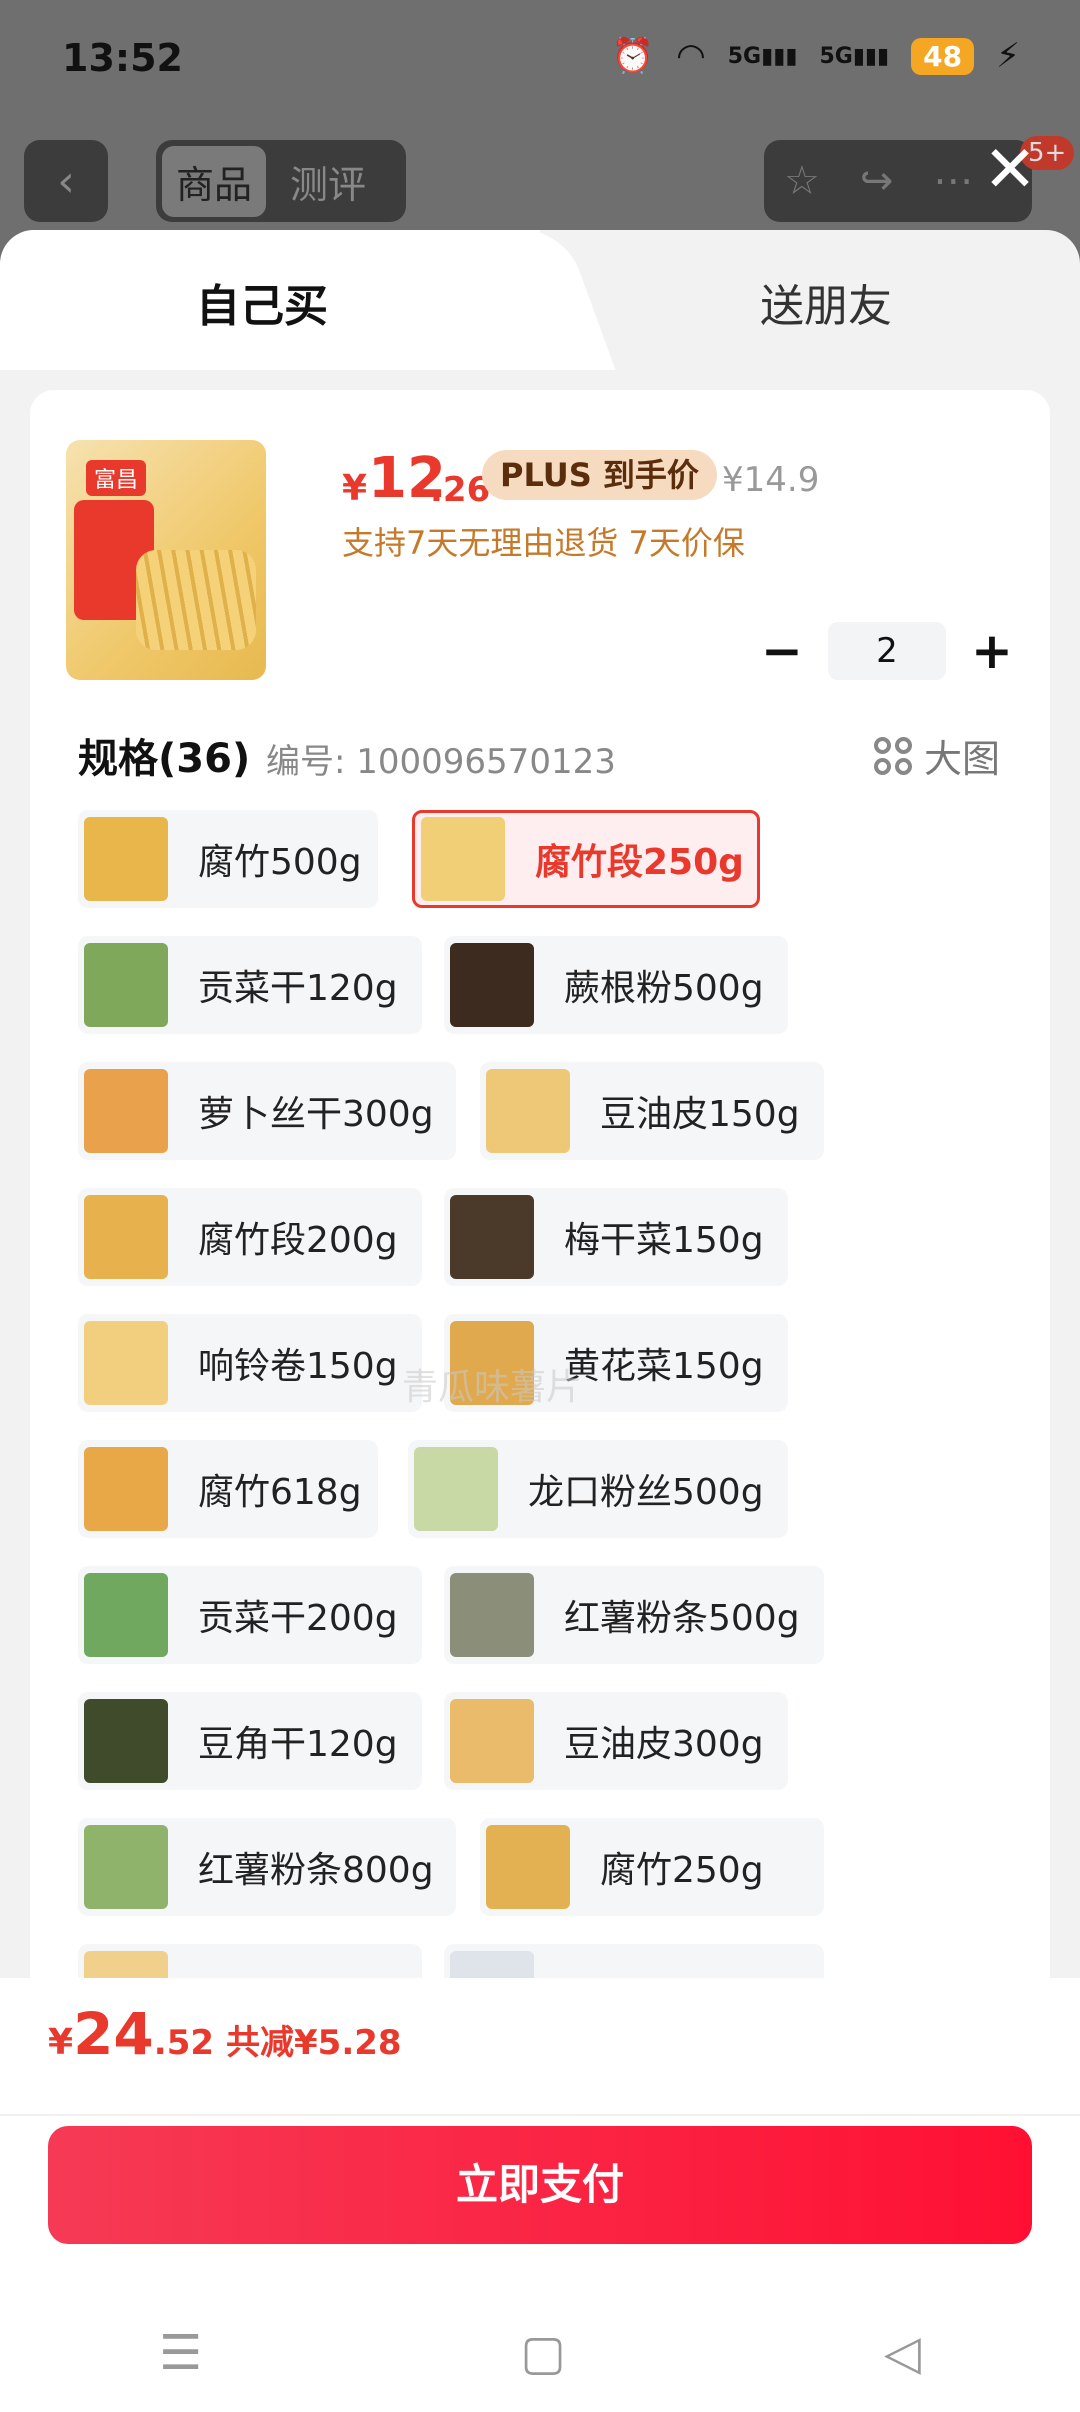 The image size is (1080, 2412). Describe the element at coordinates (540, 300) in the screenshot. I see `purchase-mode-tabs: 自己买 送朋友` at that location.